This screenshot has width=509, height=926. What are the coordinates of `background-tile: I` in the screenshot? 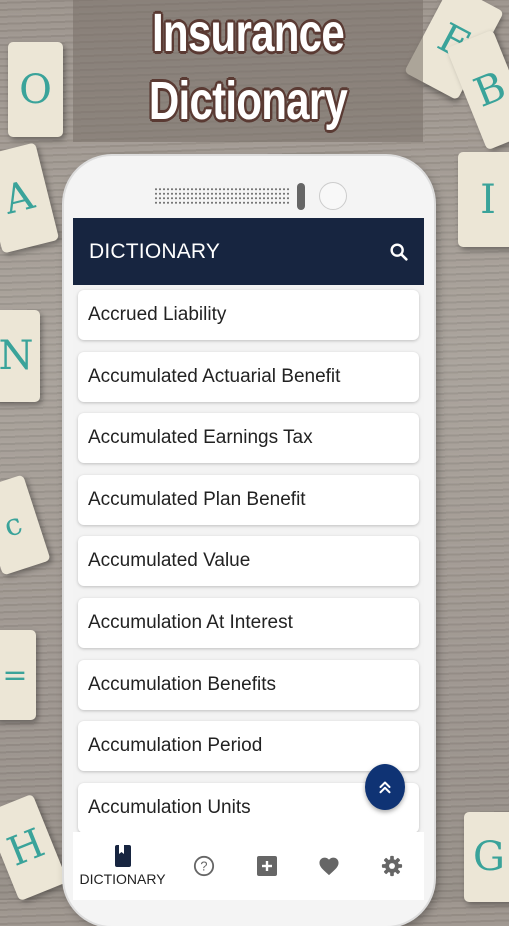 It's located at (483, 199).